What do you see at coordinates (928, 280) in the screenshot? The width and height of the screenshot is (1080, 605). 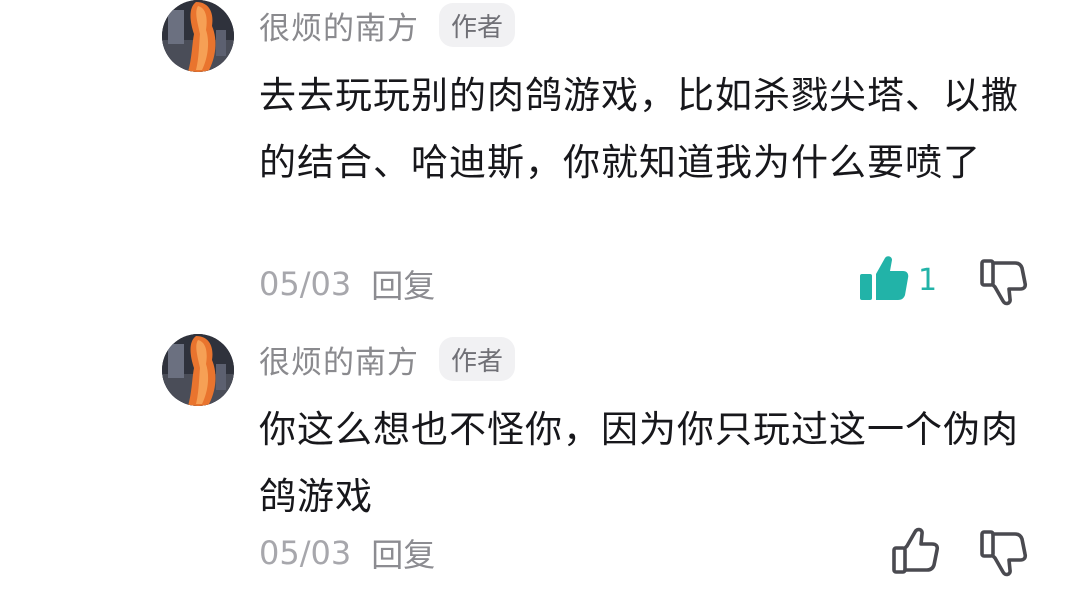 I see `like-count: 1` at bounding box center [928, 280].